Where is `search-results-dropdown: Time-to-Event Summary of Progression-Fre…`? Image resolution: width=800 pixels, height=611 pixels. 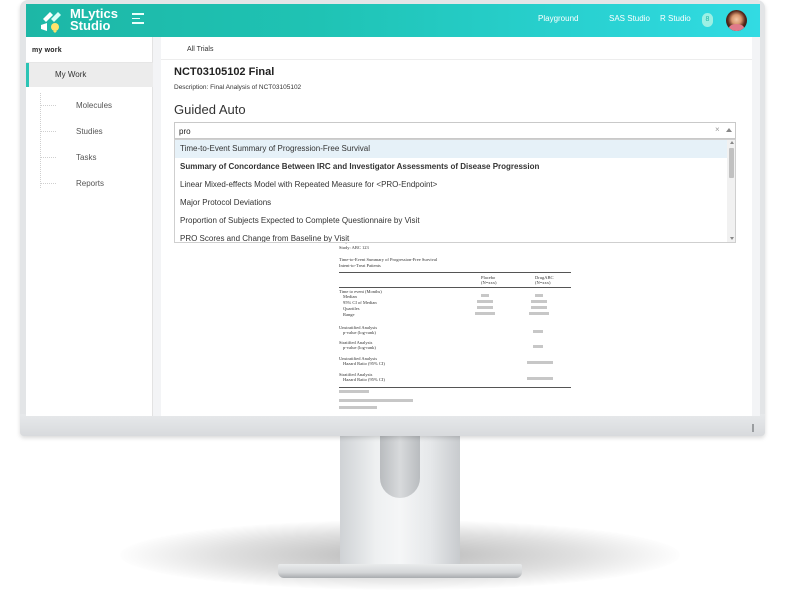
search-results-dropdown: Time-to-Event Summary of Progression-Fre… is located at coordinates (455, 191).